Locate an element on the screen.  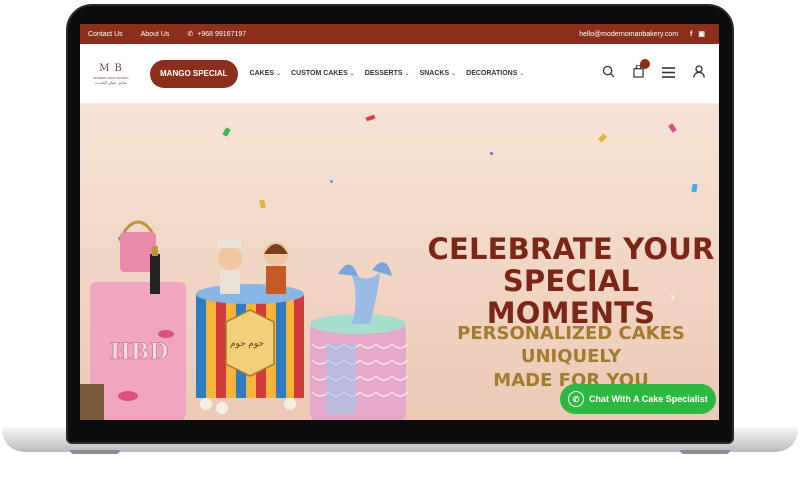
nav-item-cakes: CAKES ⌄ is located at coordinates (266, 73).